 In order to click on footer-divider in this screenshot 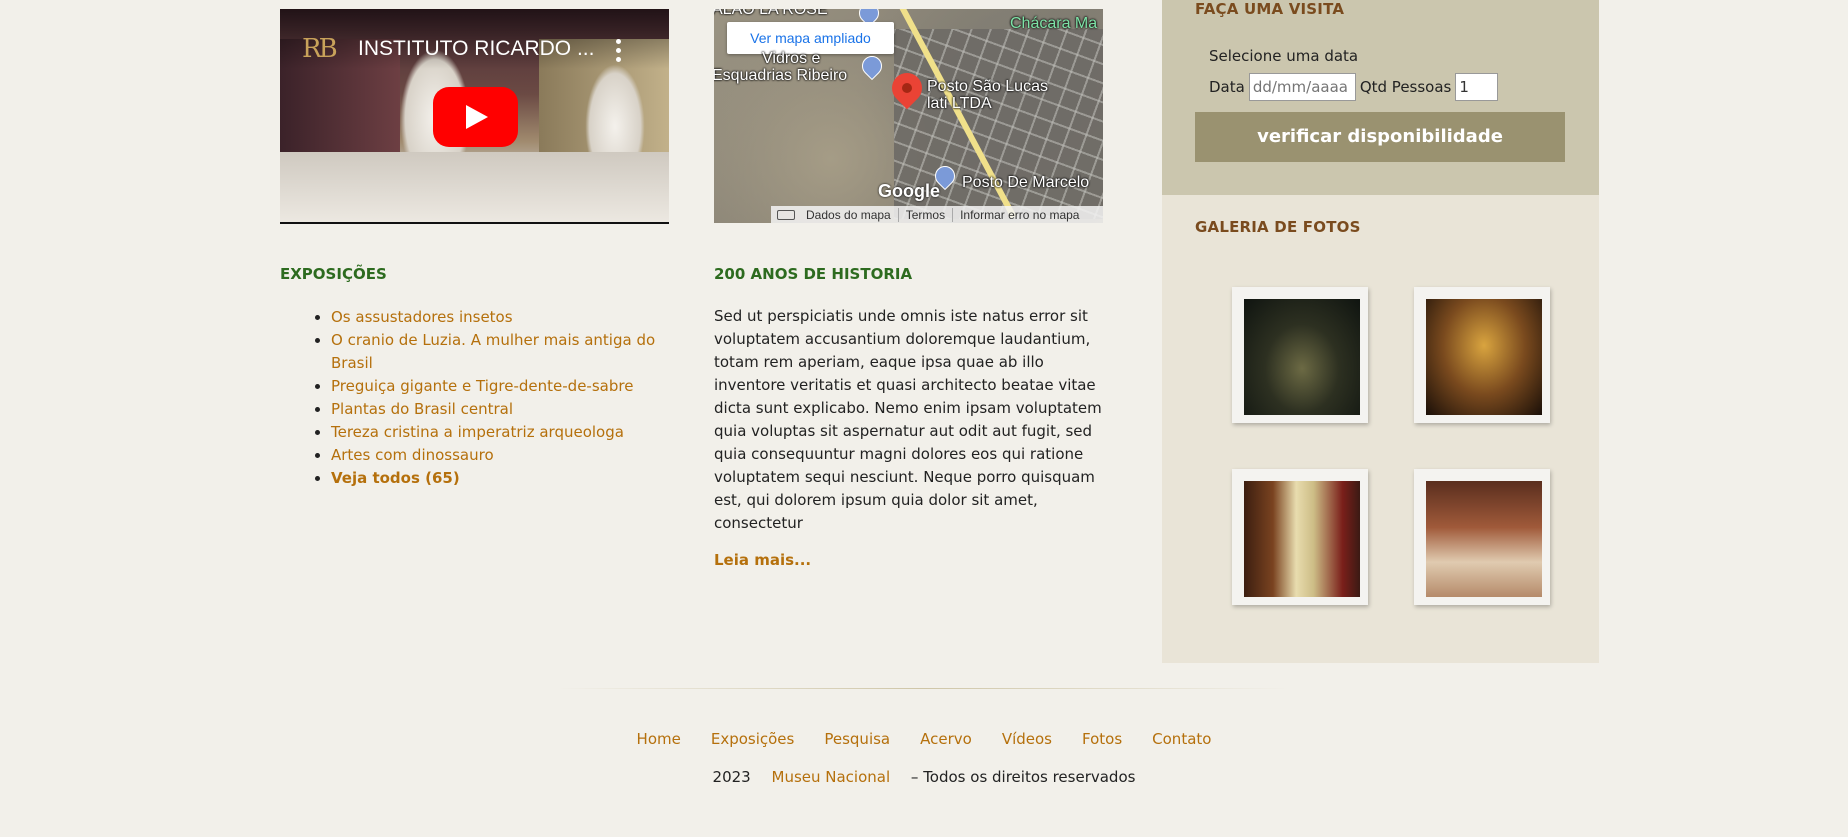, I will do `click(923, 688)`.